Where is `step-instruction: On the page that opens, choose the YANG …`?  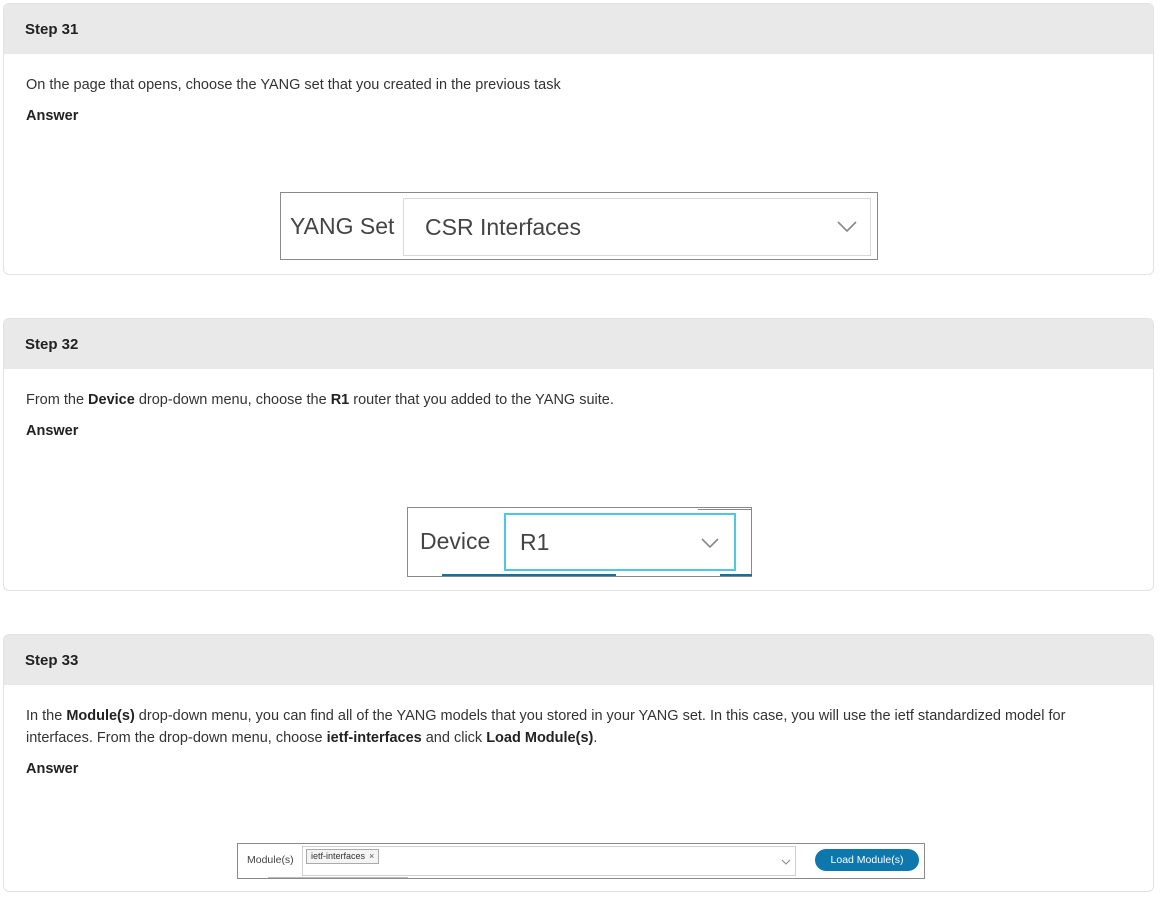 step-instruction: On the page that opens, choose the YANG … is located at coordinates (293, 85).